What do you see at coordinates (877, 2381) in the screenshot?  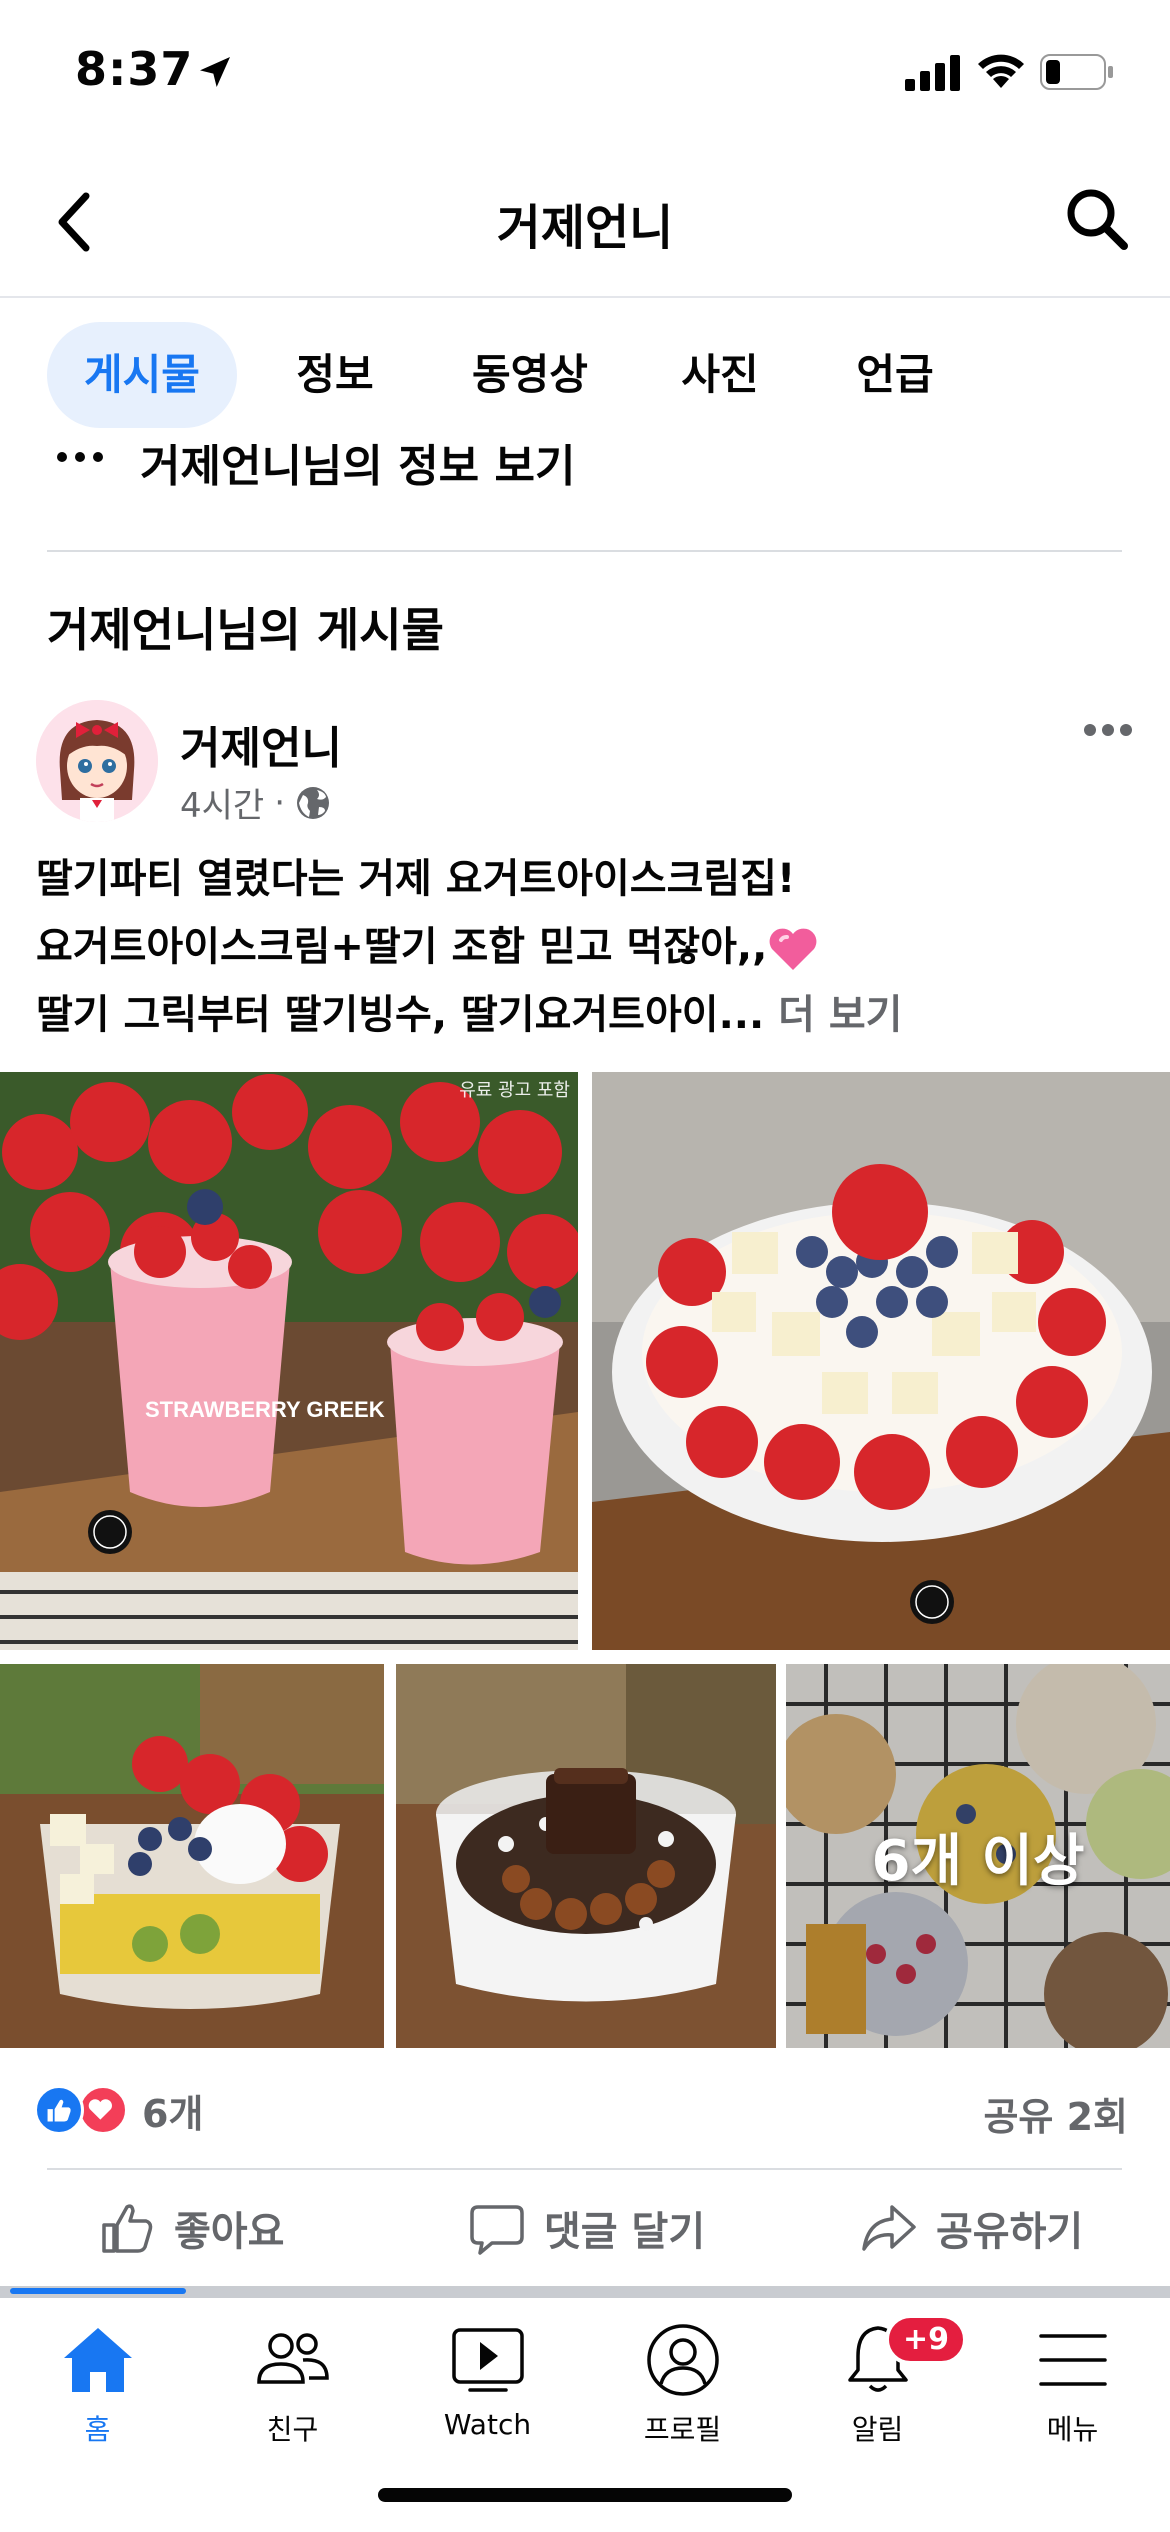 I see `nav-notifications: +9 알림` at bounding box center [877, 2381].